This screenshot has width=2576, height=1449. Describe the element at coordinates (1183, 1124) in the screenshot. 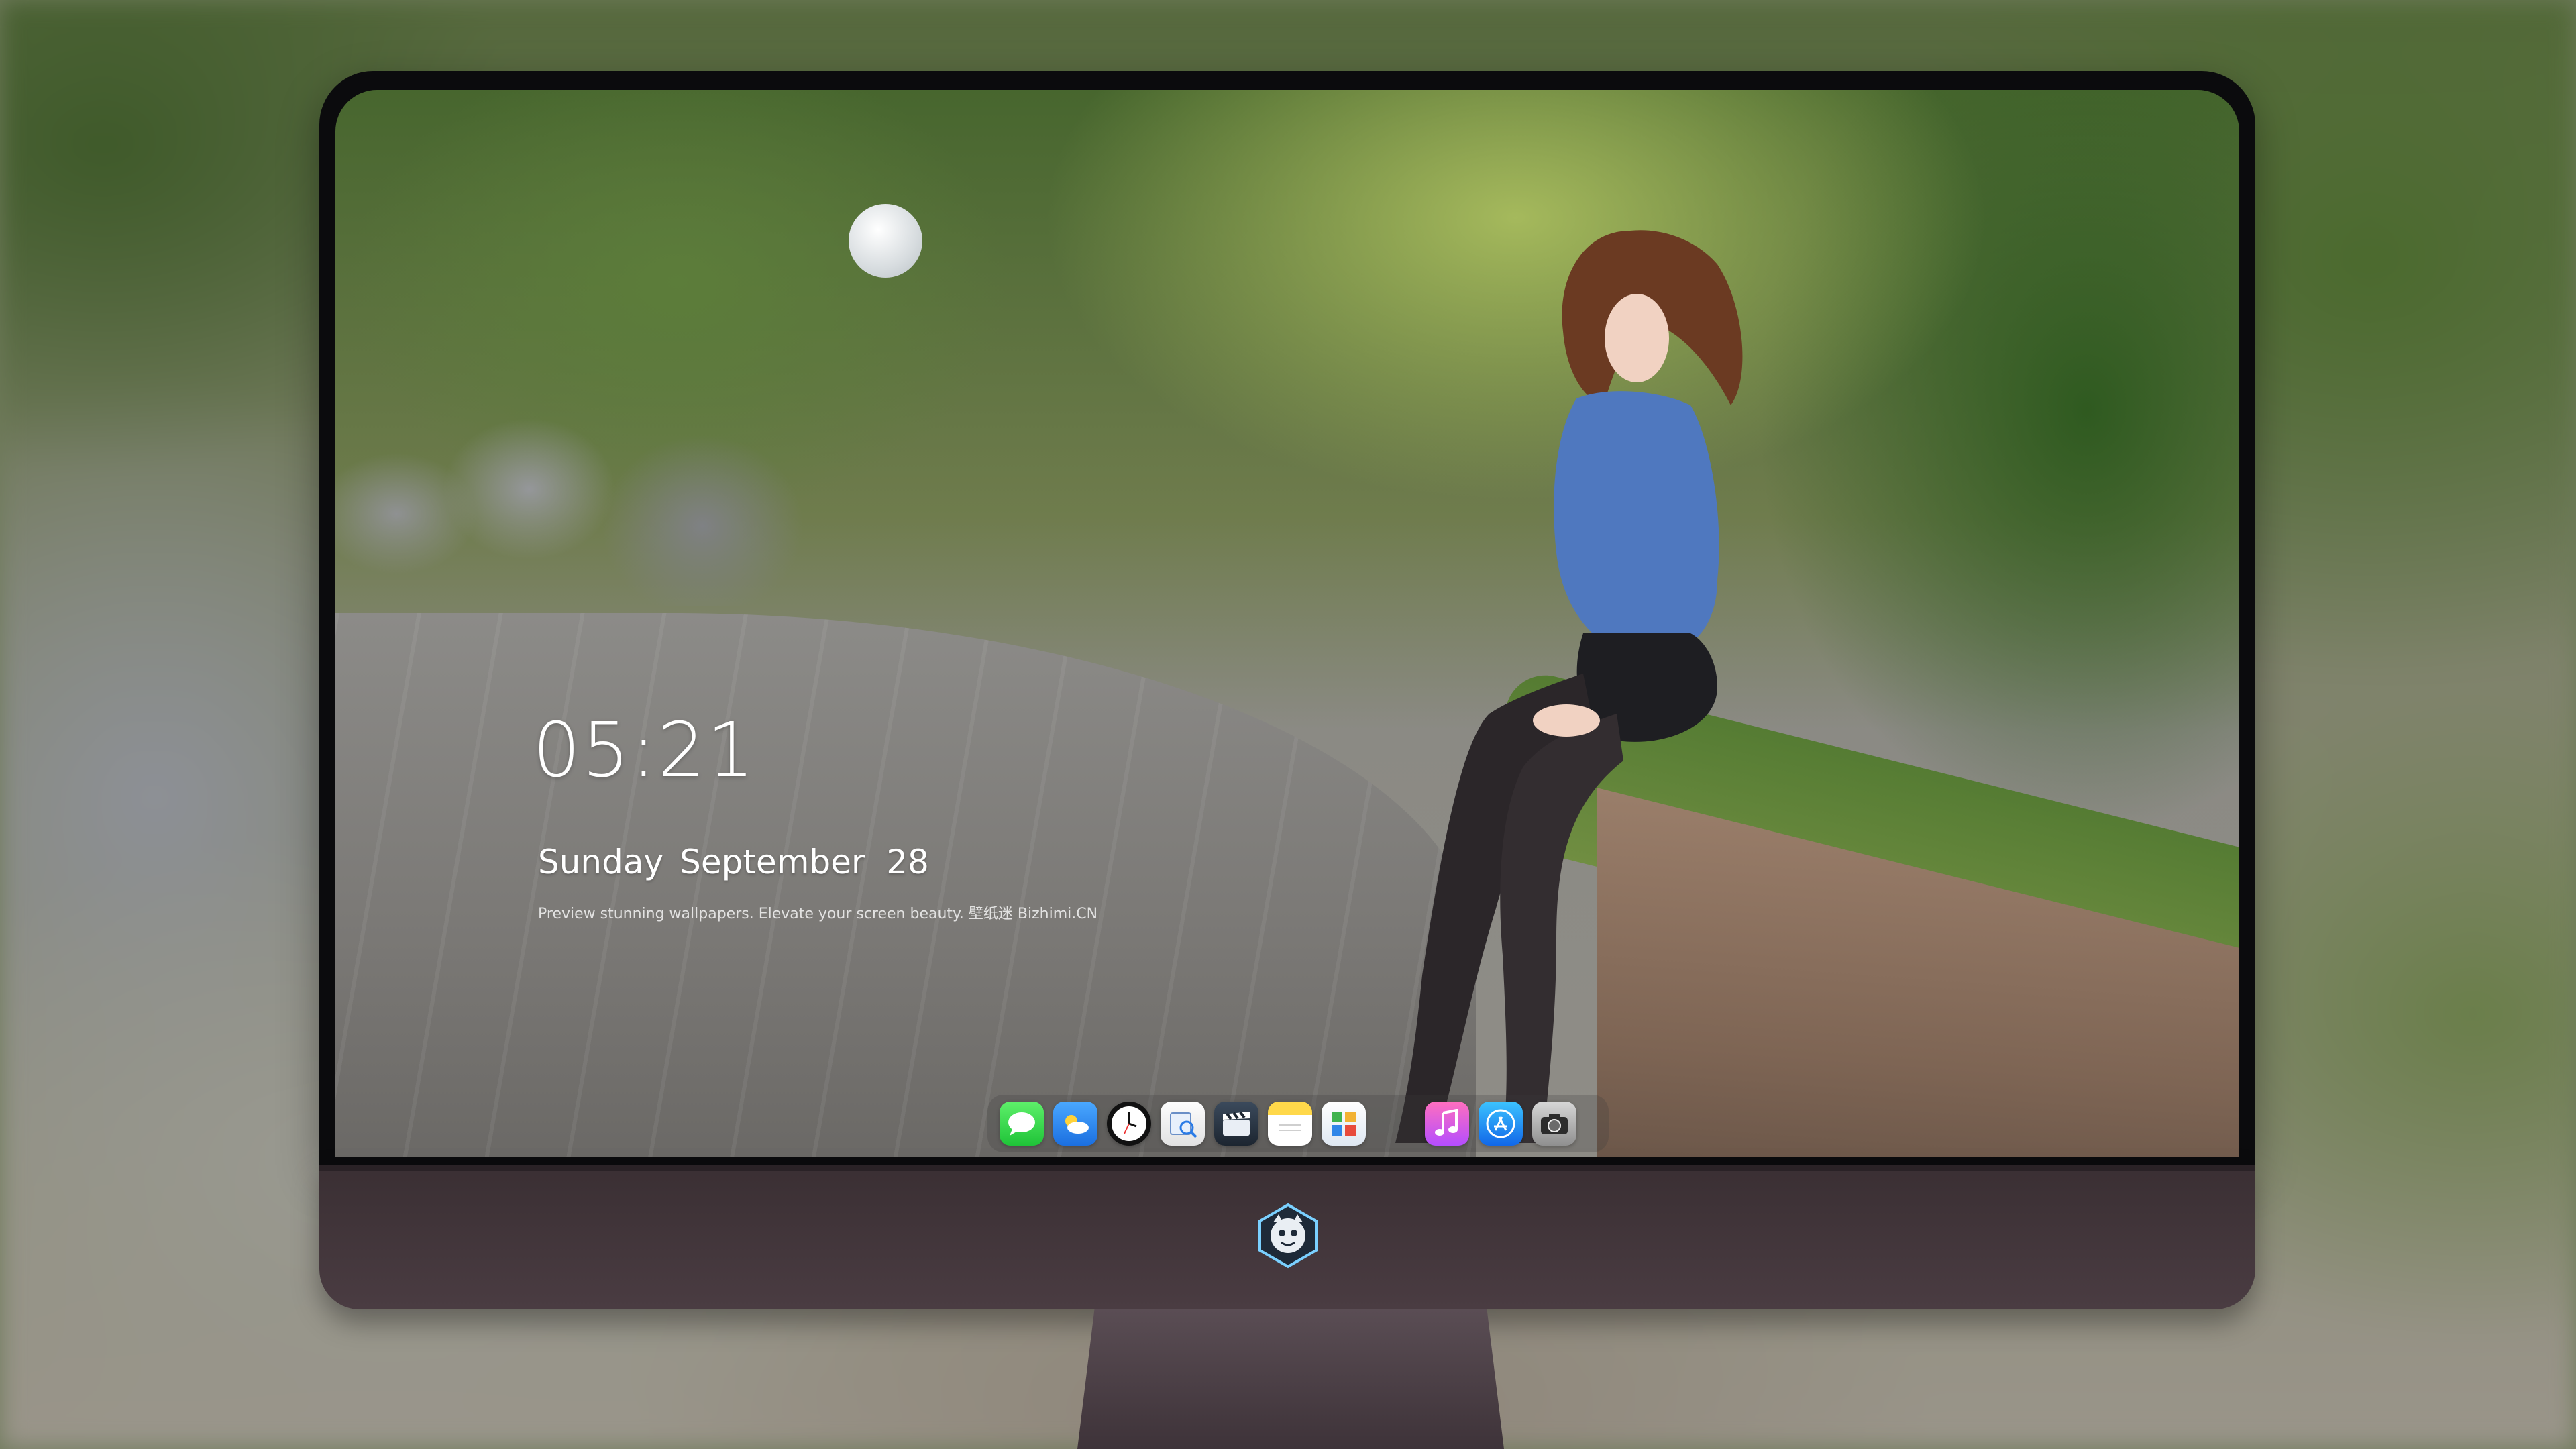

I see `preview-icon` at that location.